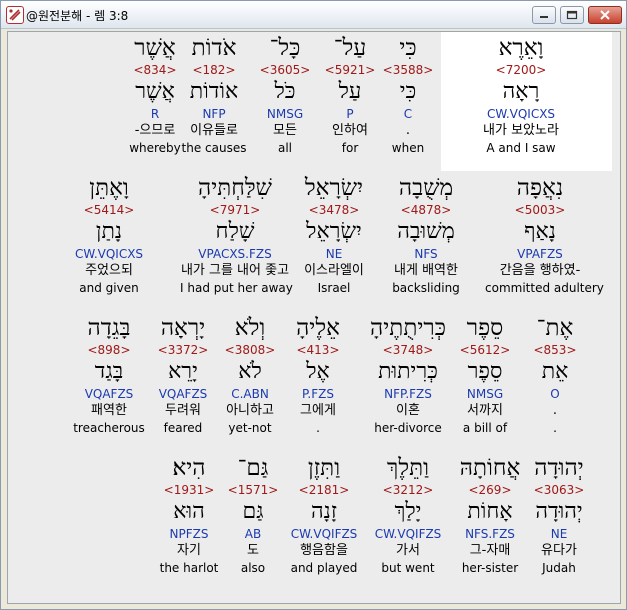  Describe the element at coordinates (555, 394) in the screenshot. I see `parsing-code: O` at that location.